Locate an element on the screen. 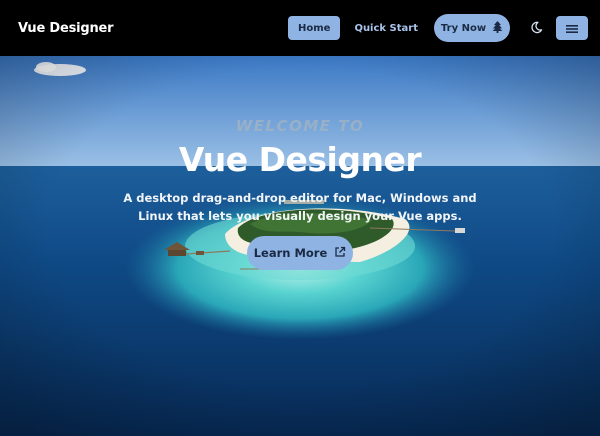 This screenshot has height=436, width=600. try-now-label: Try Now is located at coordinates (463, 28).